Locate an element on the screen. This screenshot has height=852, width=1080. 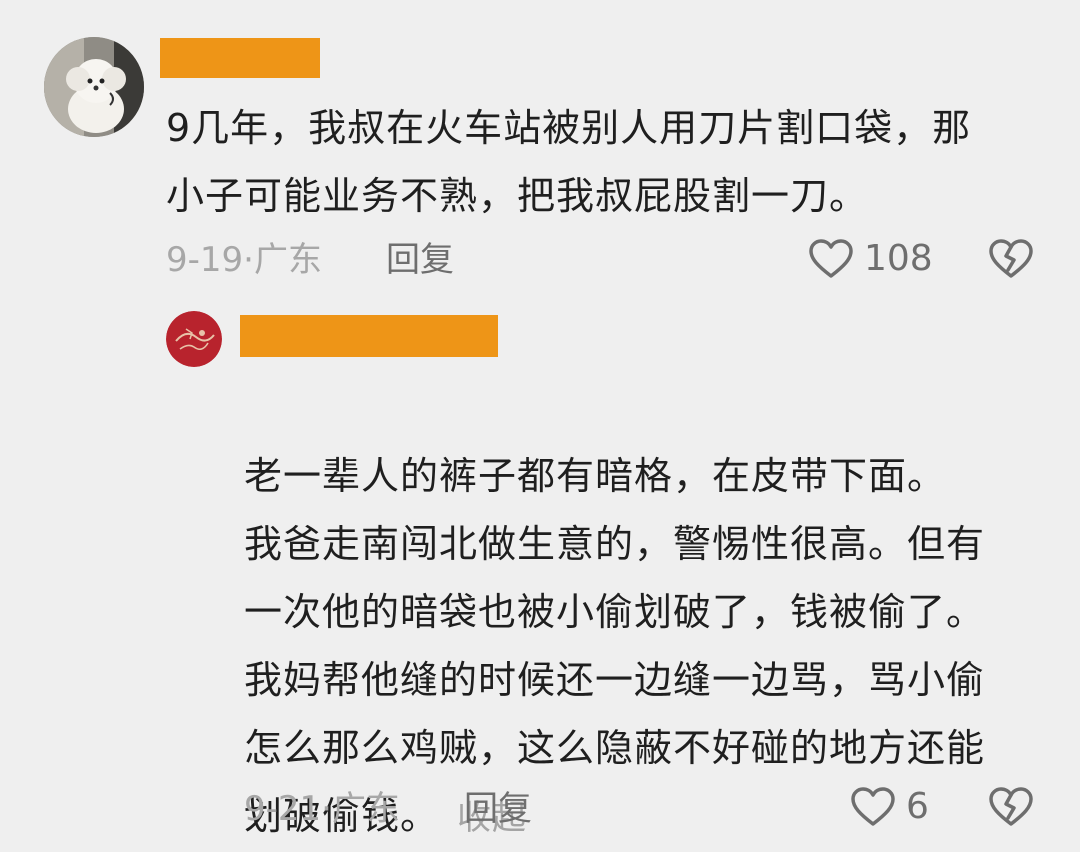
reply-date: 9-21 is located at coordinates (283, 809).